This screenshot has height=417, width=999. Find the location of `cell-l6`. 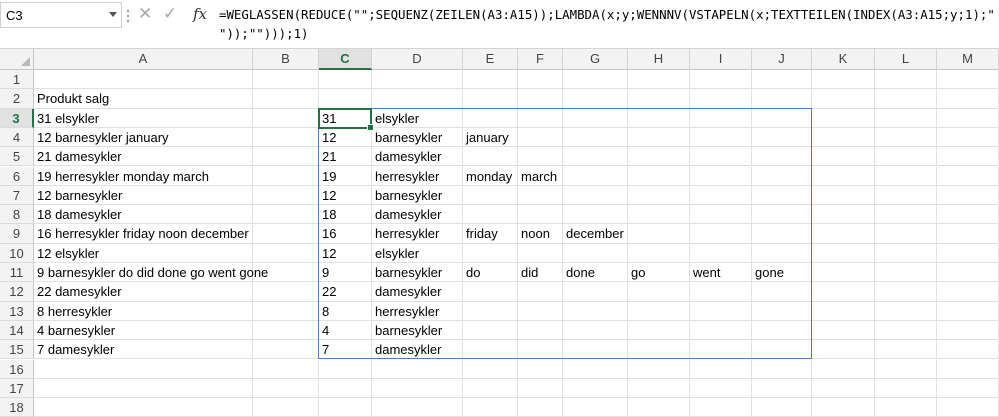

cell-l6 is located at coordinates (906, 176).